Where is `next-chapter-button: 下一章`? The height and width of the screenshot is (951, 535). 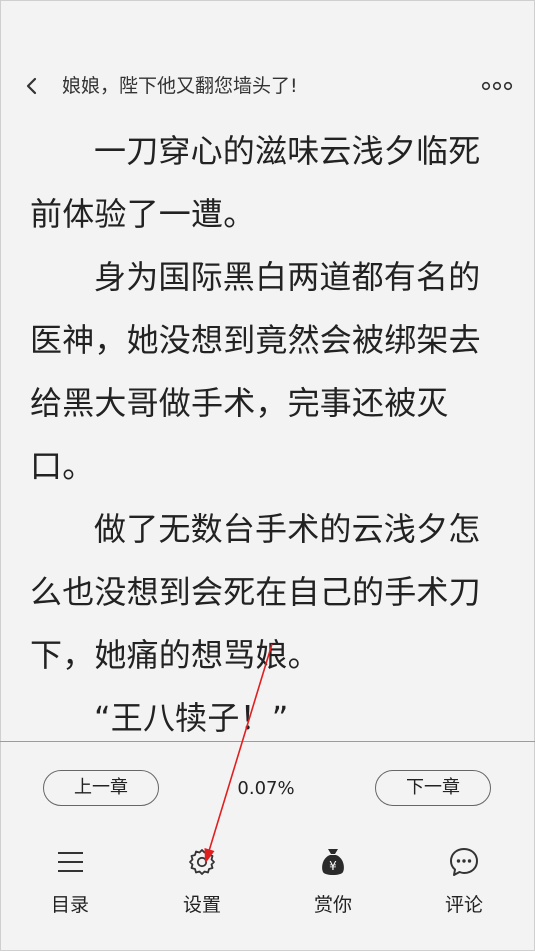
next-chapter-button: 下一章 is located at coordinates (433, 788).